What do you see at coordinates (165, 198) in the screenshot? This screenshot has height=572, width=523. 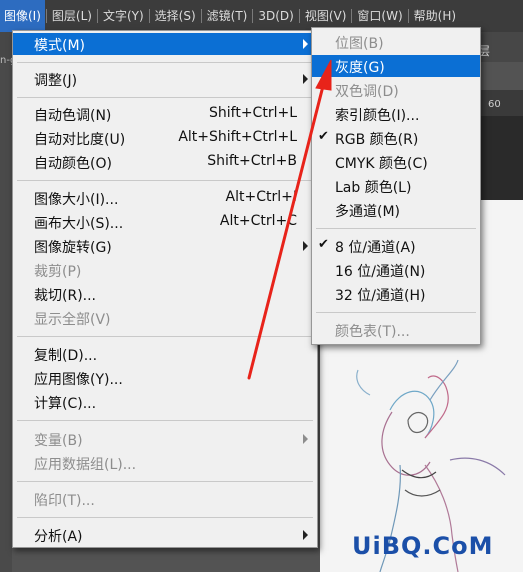 I see `menu-item-image-size: 图像大小(I)... Alt+Ctrl+I` at bounding box center [165, 198].